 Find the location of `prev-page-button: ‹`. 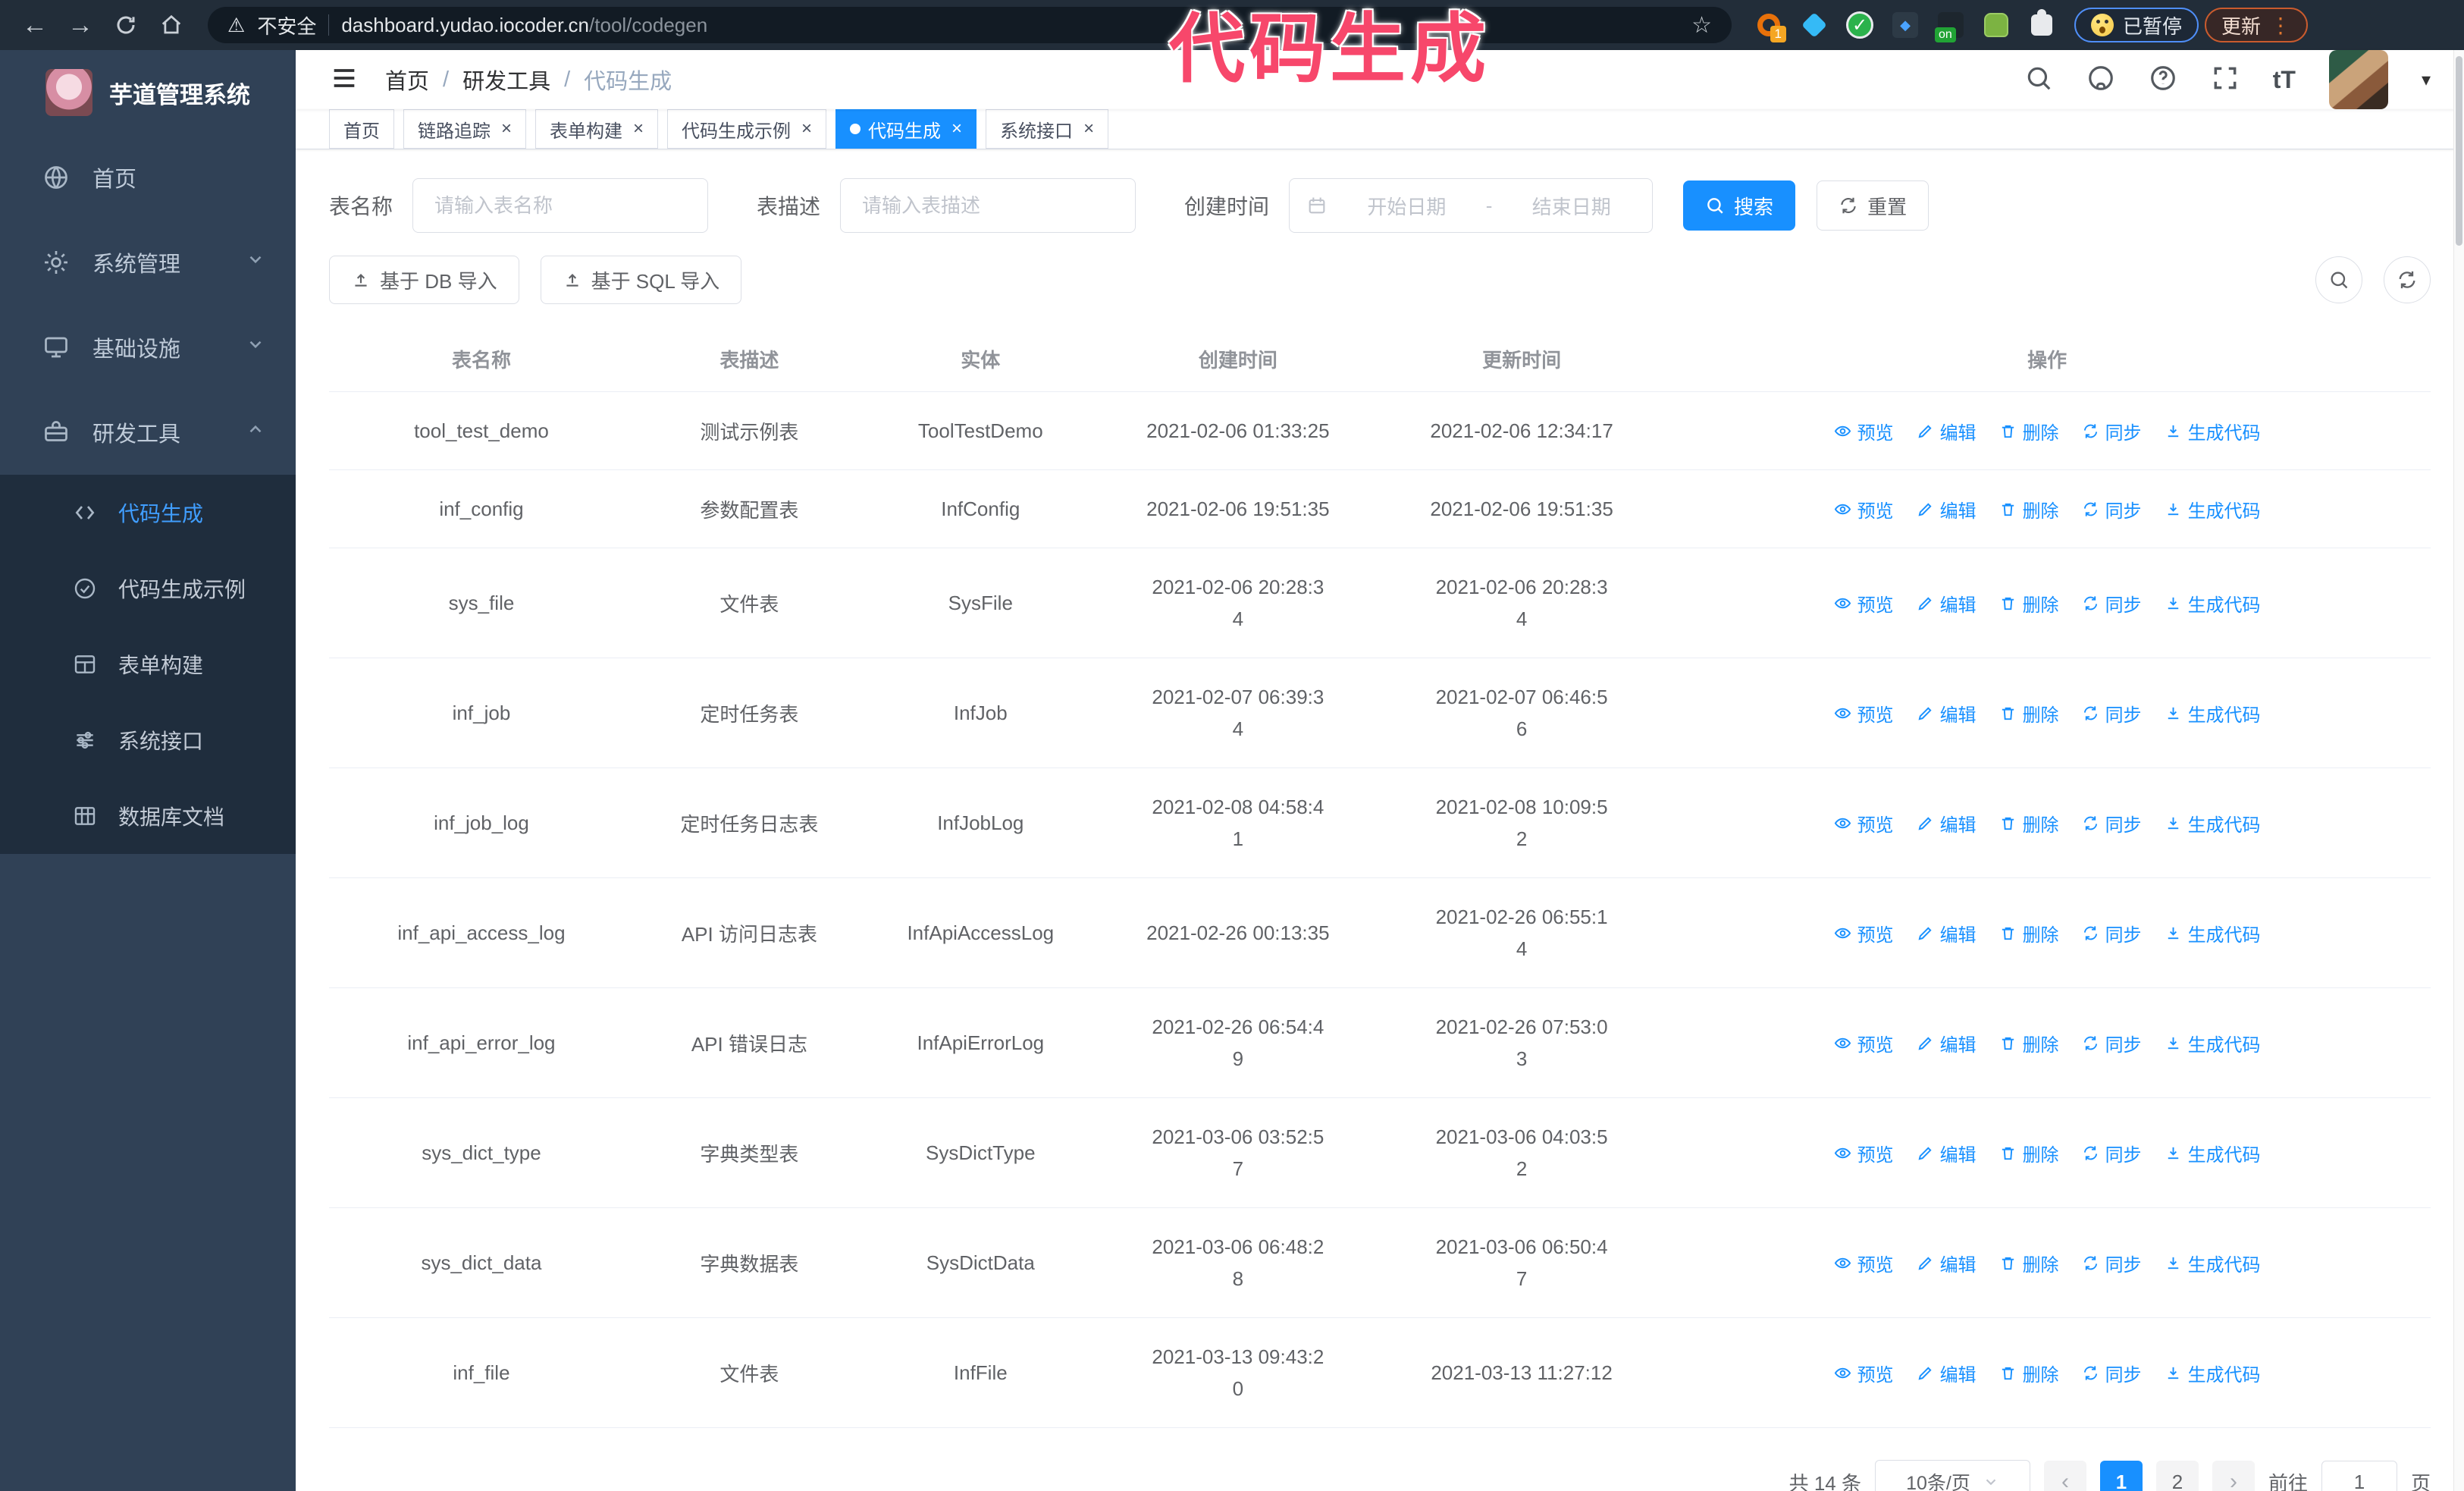

prev-page-button: ‹ is located at coordinates (2064, 1476).